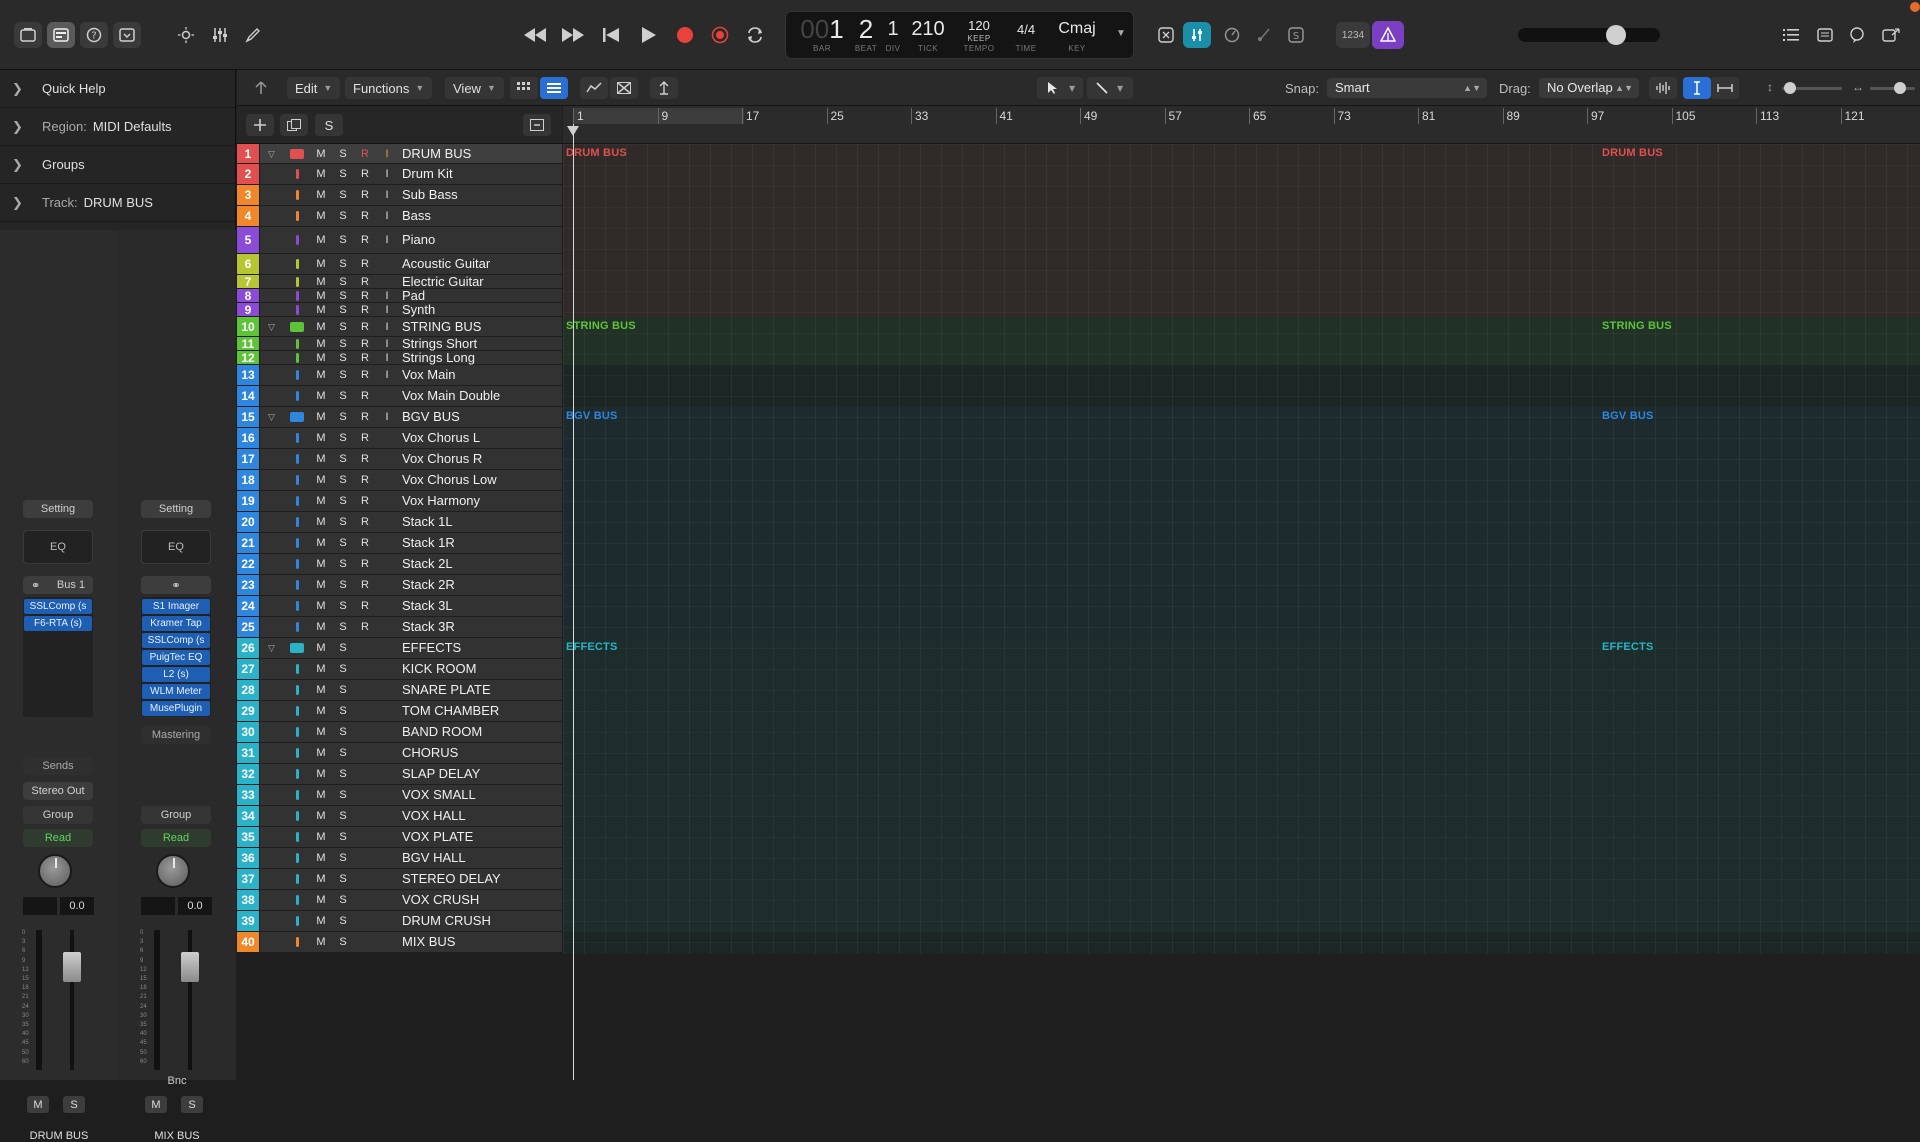  I want to click on track-name: VOX CRUSH, so click(440, 900).